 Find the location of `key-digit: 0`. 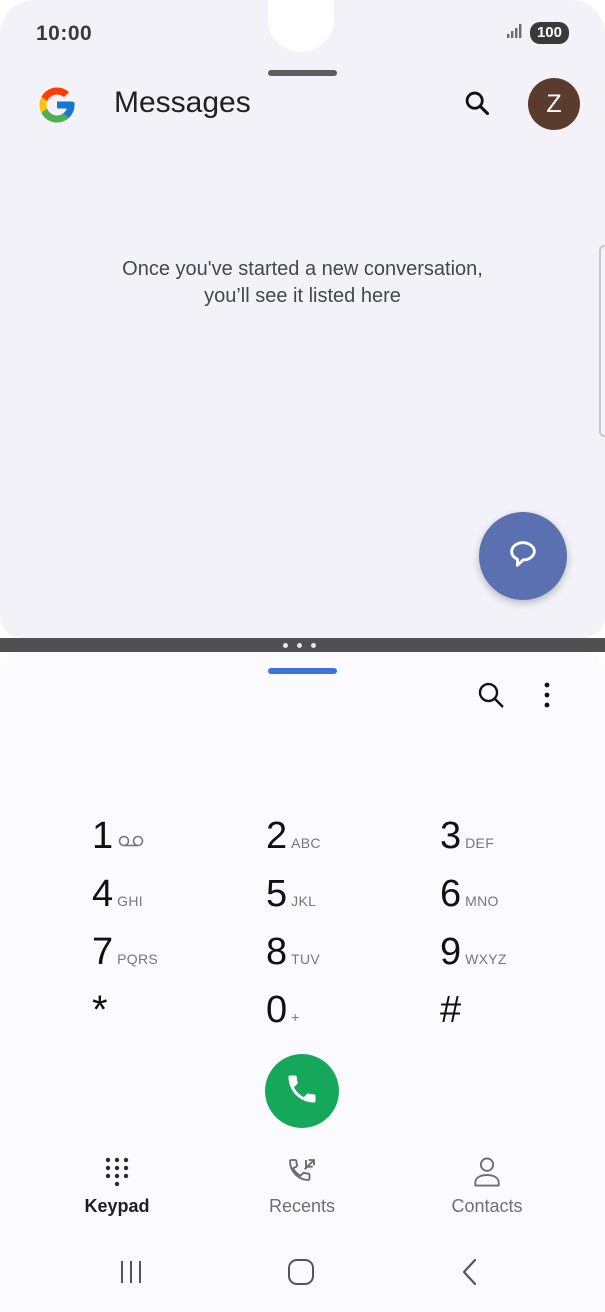

key-digit: 0 is located at coordinates (277, 1010).